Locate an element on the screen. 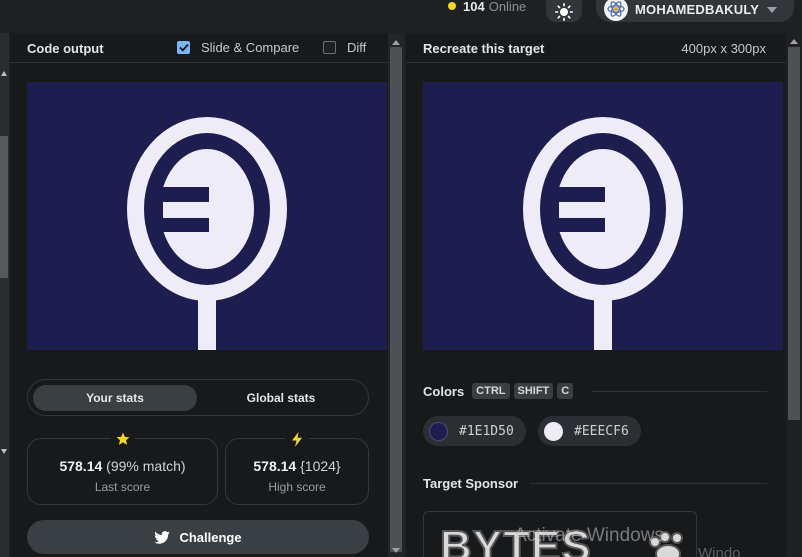 The height and width of the screenshot is (557, 802). last-score-detail: (99% match) is located at coordinates (146, 466).